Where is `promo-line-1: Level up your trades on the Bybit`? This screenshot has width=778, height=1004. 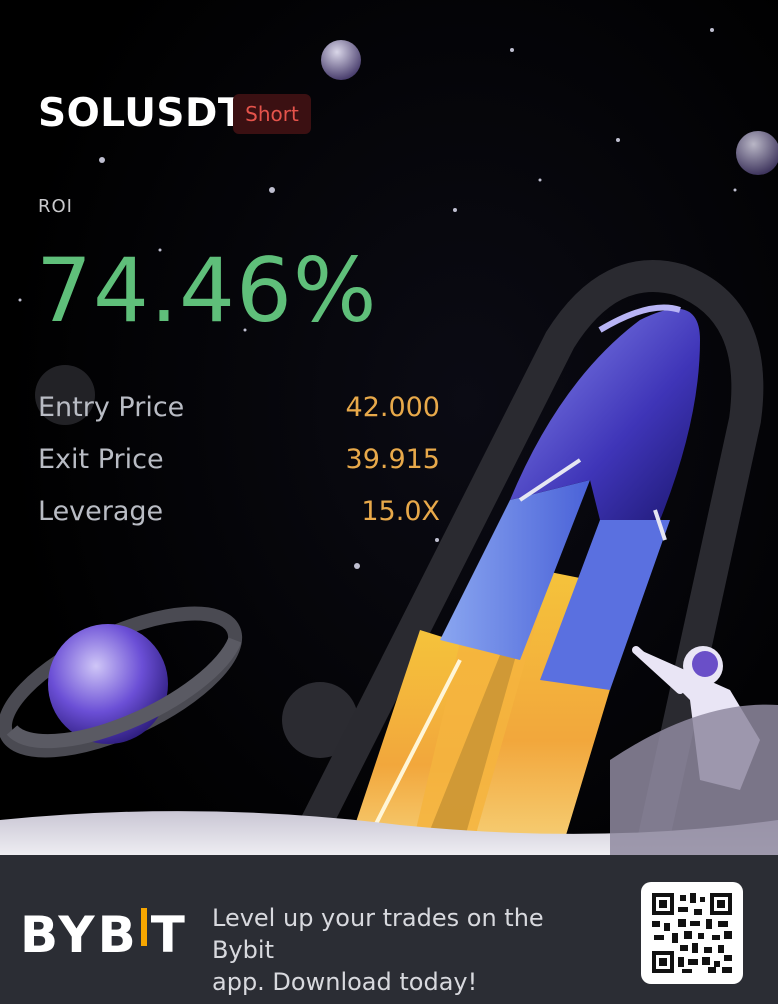
promo-line-1: Level up your trades on the Bybit is located at coordinates (378, 934).